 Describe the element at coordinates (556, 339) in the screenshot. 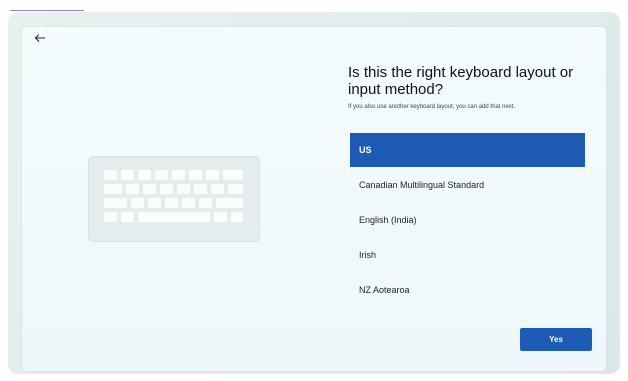

I see `yes-button: Yes` at that location.